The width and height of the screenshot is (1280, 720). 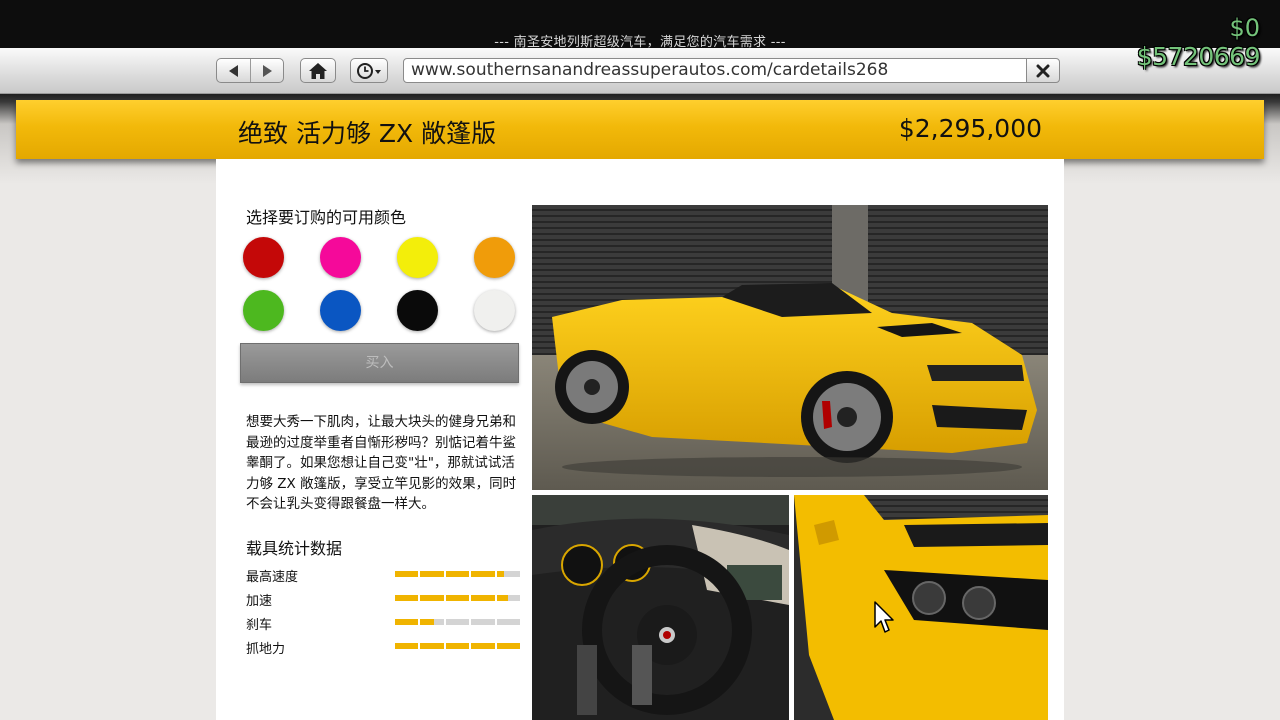 I want to click on vehicle-price: $2,295,000, so click(x=970, y=128).